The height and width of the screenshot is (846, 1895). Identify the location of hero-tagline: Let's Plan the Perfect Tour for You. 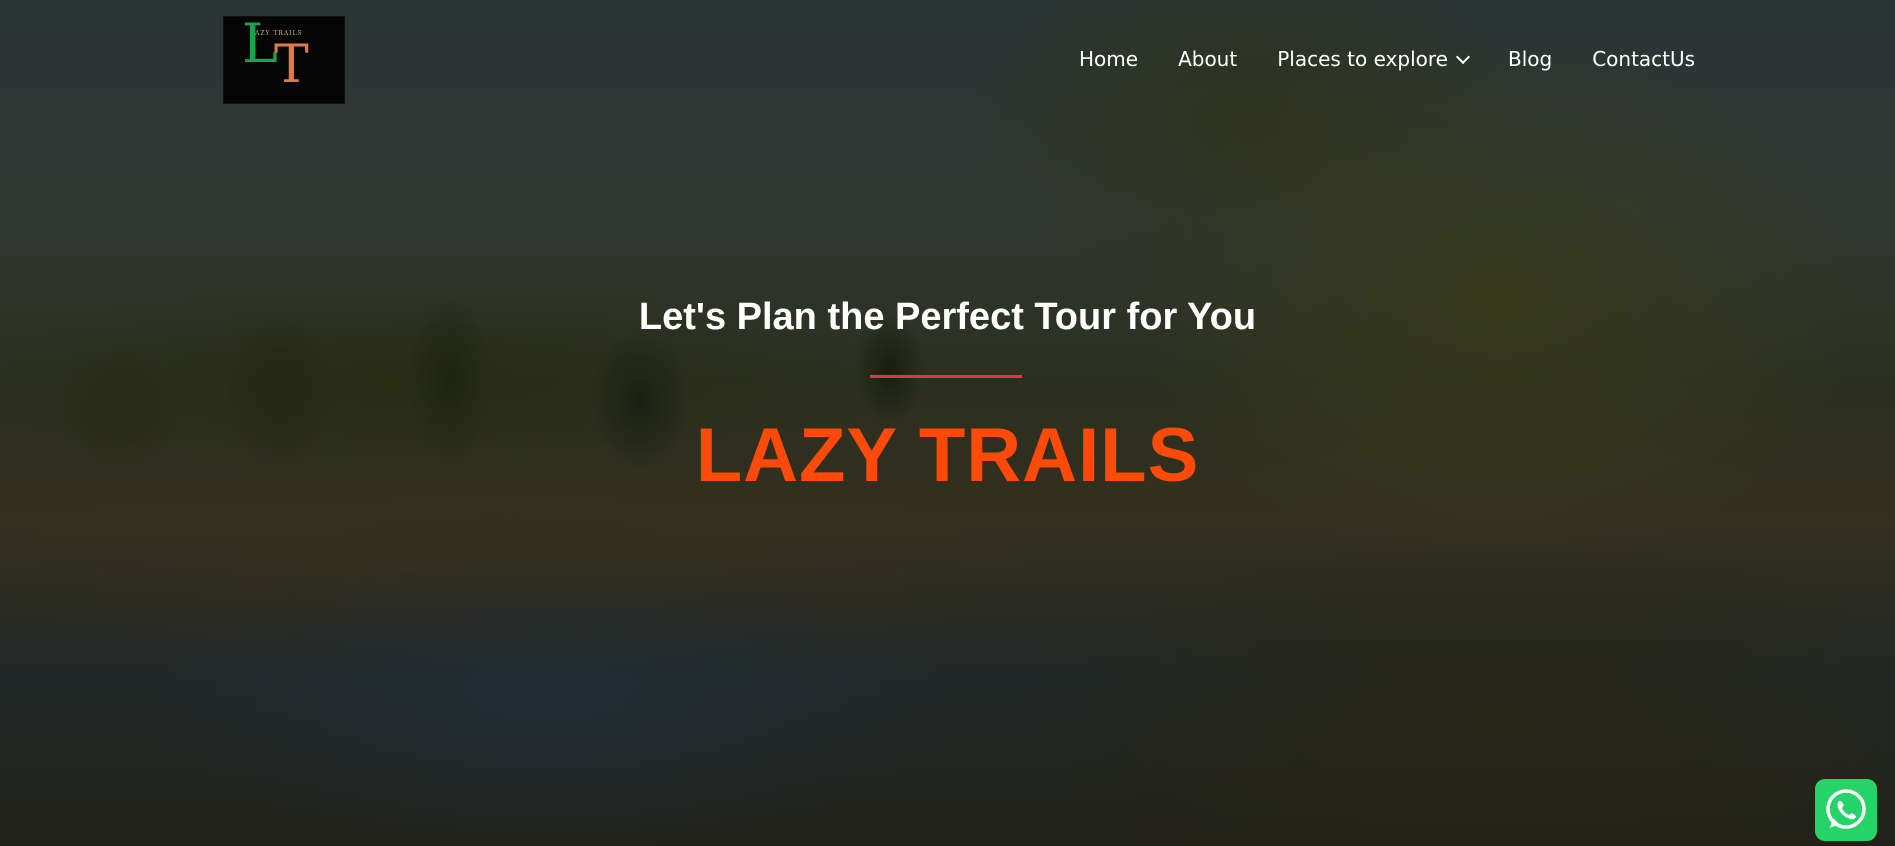
(947, 317).